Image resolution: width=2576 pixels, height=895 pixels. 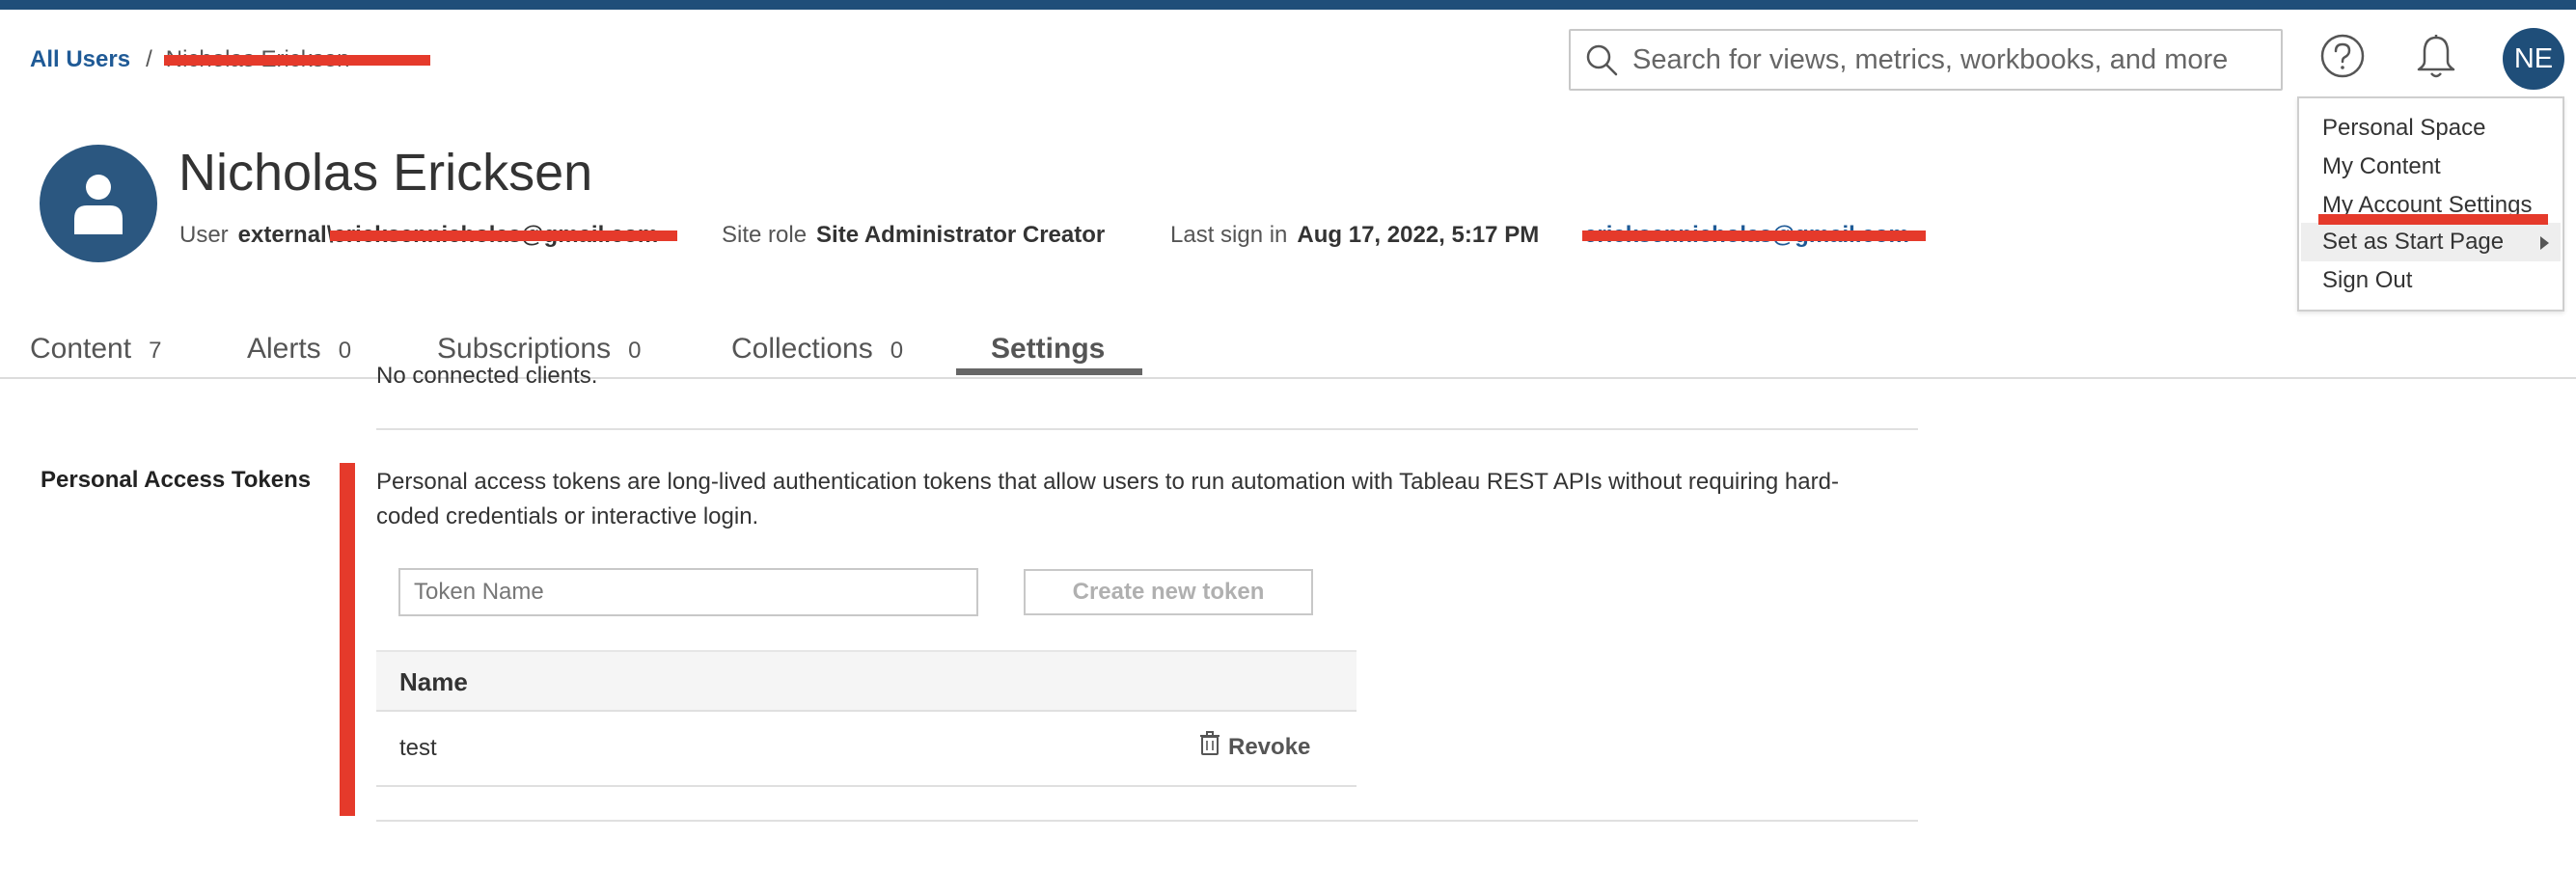 I want to click on question-circle-icon, so click(x=2342, y=59).